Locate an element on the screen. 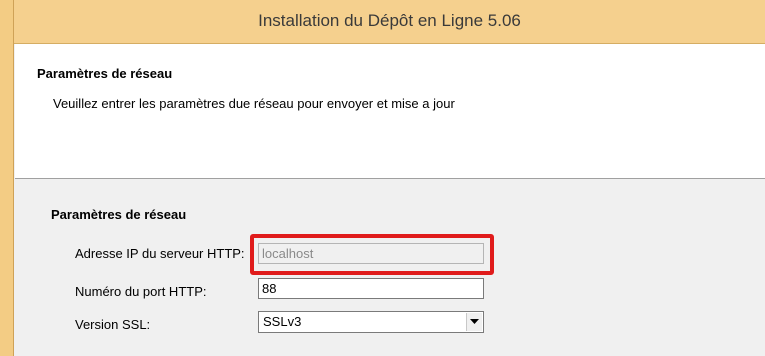  highlight-annotation is located at coordinates (372, 254).